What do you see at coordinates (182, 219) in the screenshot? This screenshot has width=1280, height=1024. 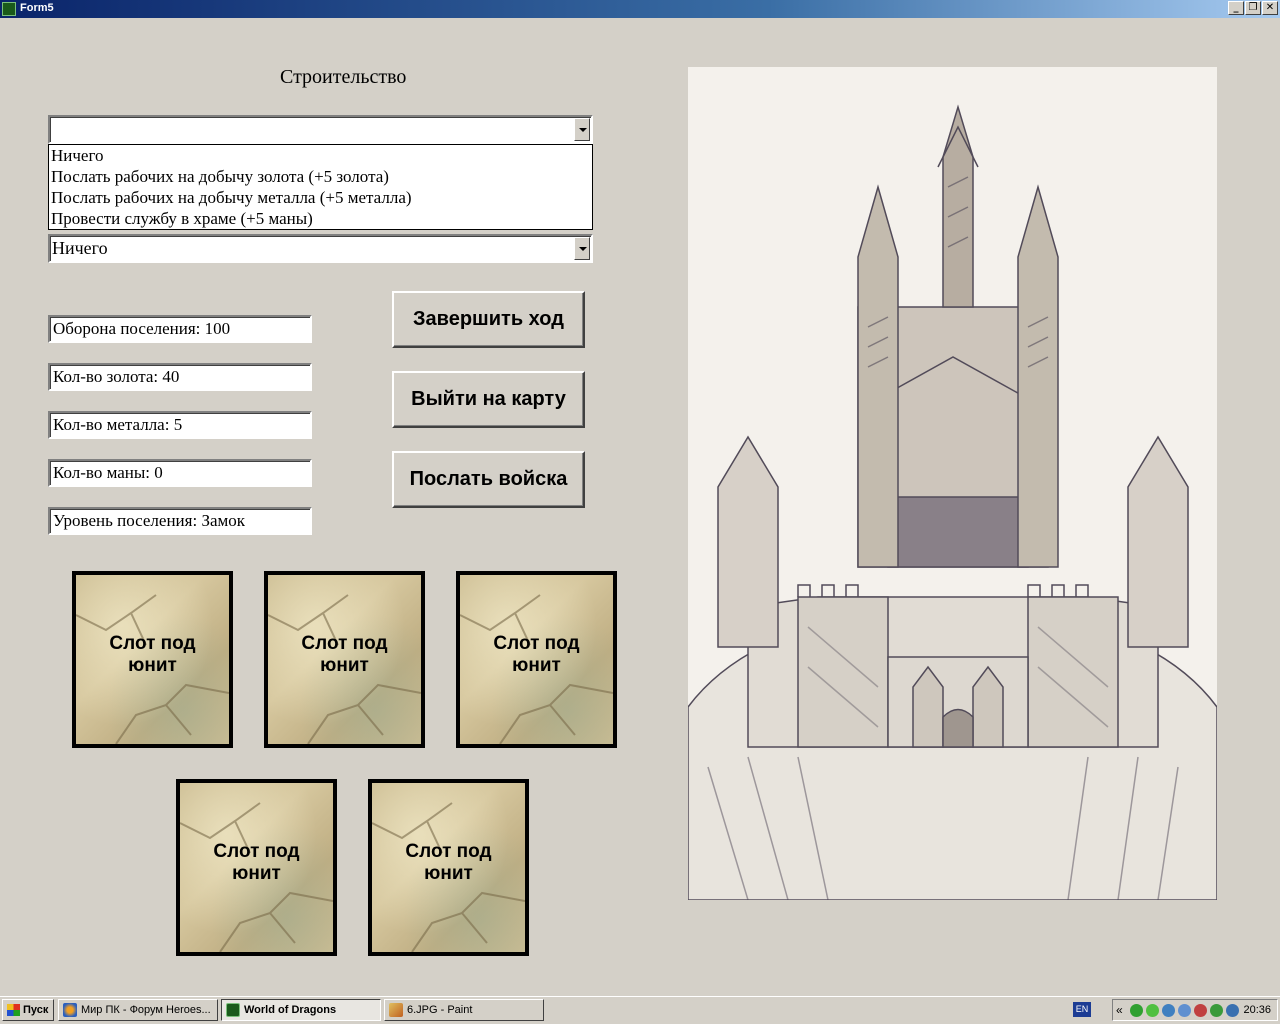 I see `dropdown-option-temple: Провести службу в храме (+5 маны)` at bounding box center [182, 219].